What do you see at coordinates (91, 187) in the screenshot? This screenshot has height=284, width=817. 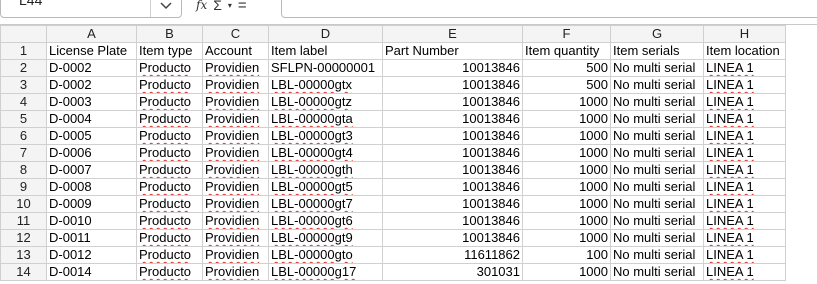 I see `cell-license-plate: D-0008` at bounding box center [91, 187].